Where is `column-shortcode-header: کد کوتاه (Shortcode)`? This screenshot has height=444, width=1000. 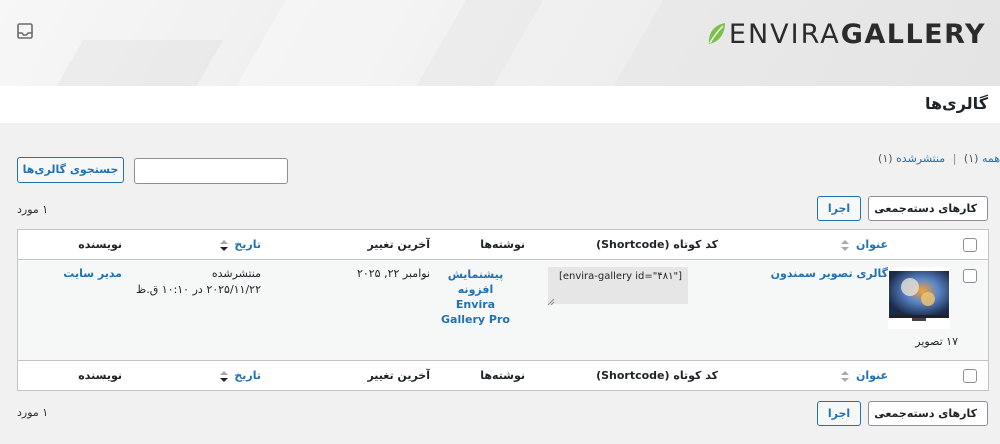 column-shortcode-header: کد کوتاه (Shortcode) is located at coordinates (657, 244).